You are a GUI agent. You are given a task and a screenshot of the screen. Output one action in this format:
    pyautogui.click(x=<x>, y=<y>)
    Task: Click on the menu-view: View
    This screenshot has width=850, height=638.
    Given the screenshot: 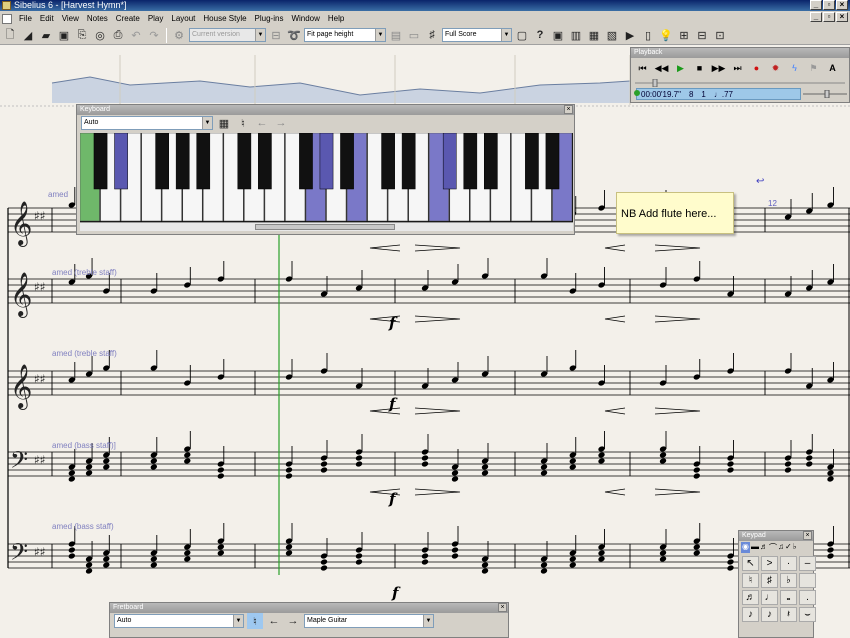 What is the action you would take?
    pyautogui.click(x=70, y=18)
    